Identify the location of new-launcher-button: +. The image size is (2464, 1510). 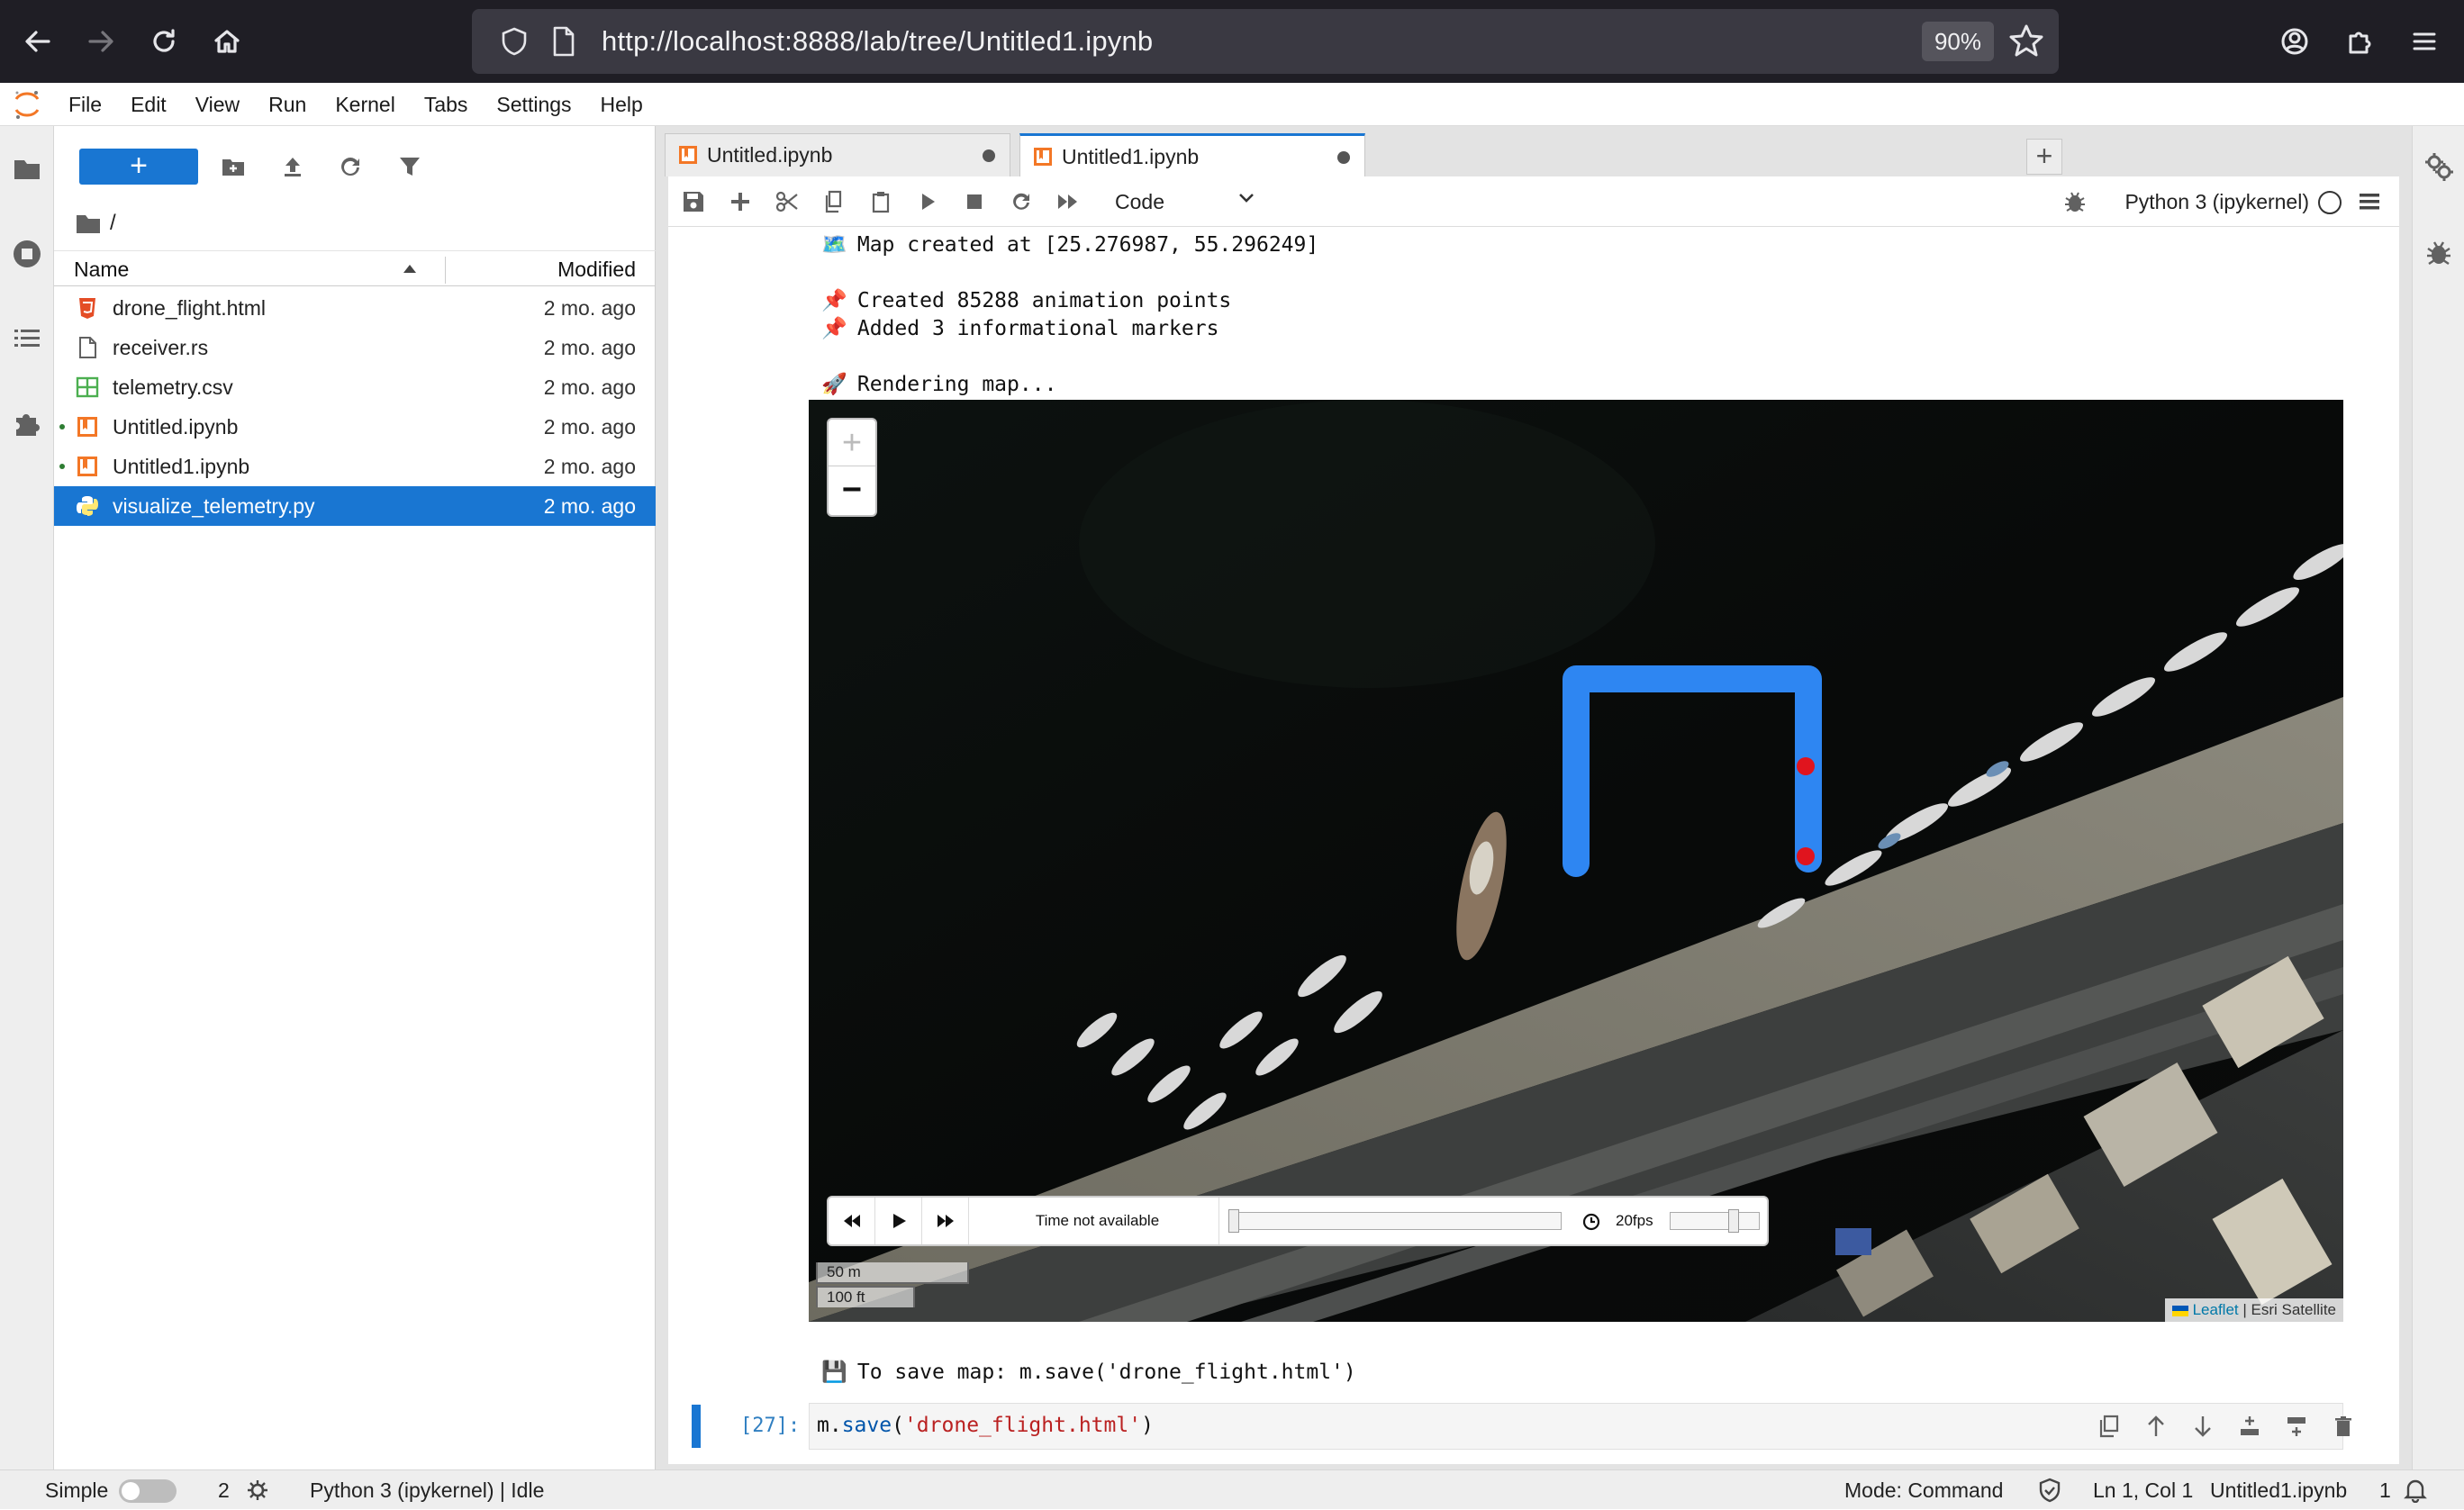
(138, 167).